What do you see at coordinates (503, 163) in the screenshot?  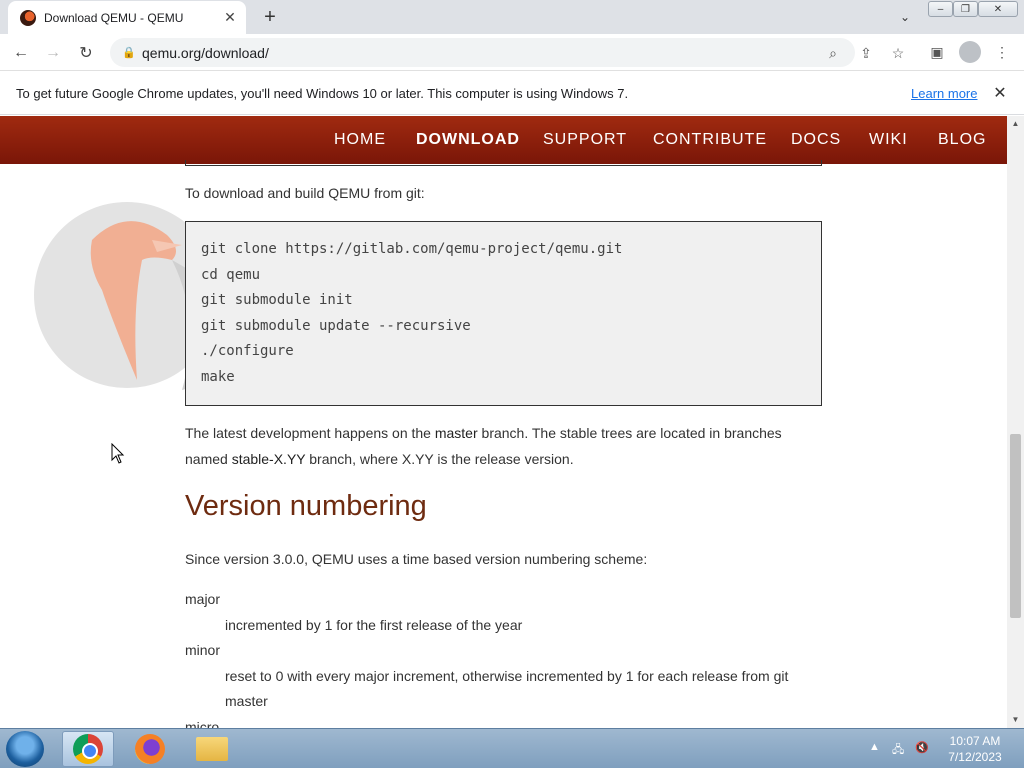 I see `previous-code-box-edge` at bounding box center [503, 163].